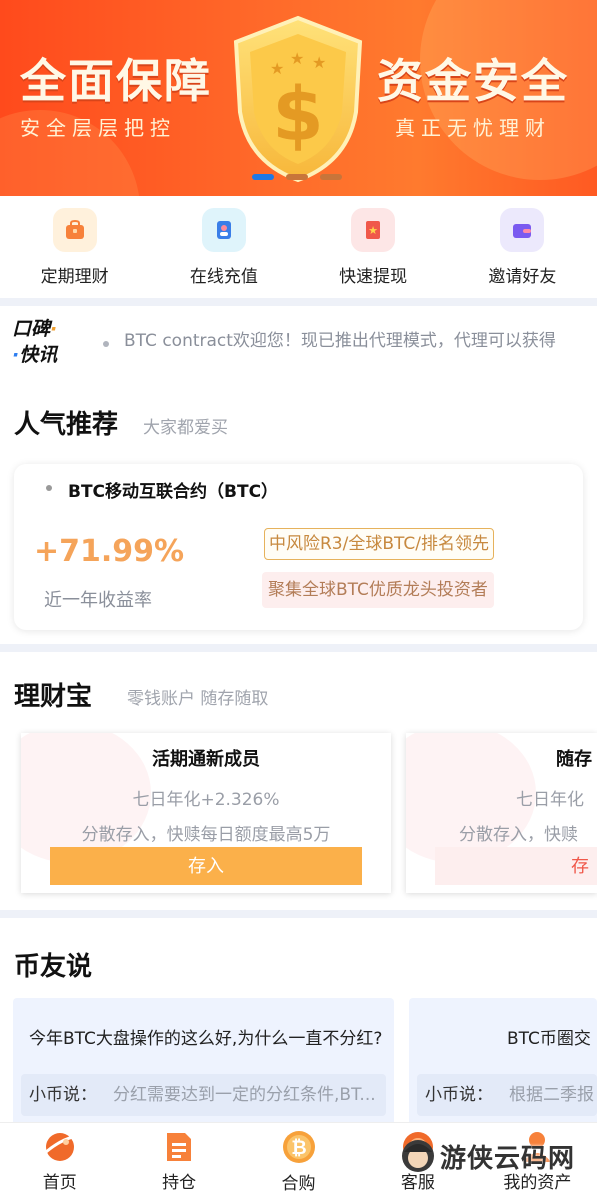  What do you see at coordinates (503, 1062) in the screenshot?
I see `talk-card: BTC币圈交 小币说： 根据二季报` at bounding box center [503, 1062].